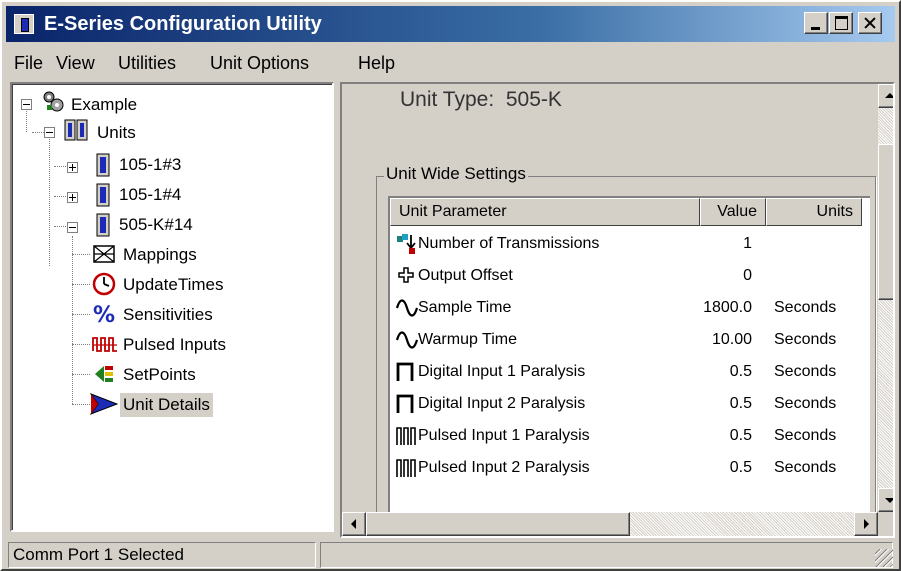 This screenshot has width=901, height=571. Describe the element at coordinates (885, 524) in the screenshot. I see `scrollbar-corner` at that location.